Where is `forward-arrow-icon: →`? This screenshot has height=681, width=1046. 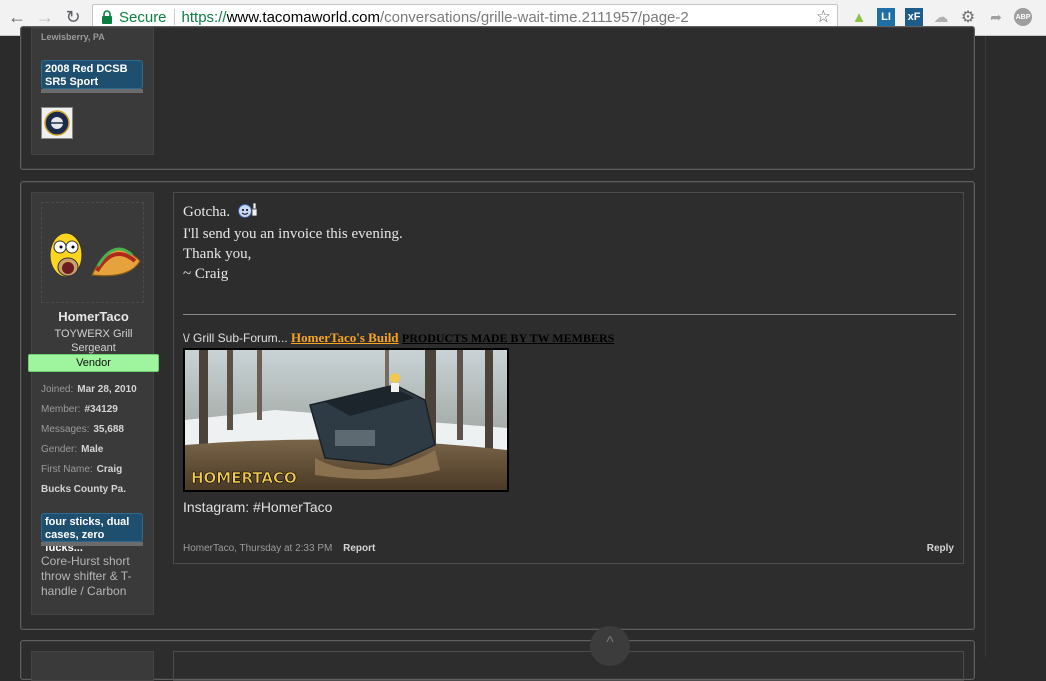 forward-arrow-icon: → is located at coordinates (45, 17).